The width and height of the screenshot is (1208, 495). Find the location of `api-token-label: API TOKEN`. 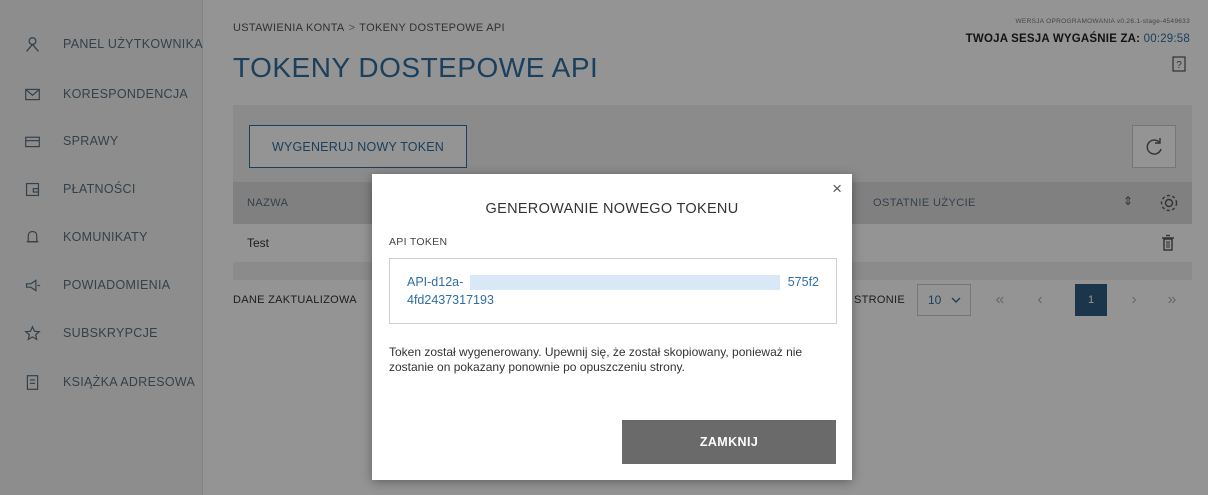

api-token-label: API TOKEN is located at coordinates (418, 242).